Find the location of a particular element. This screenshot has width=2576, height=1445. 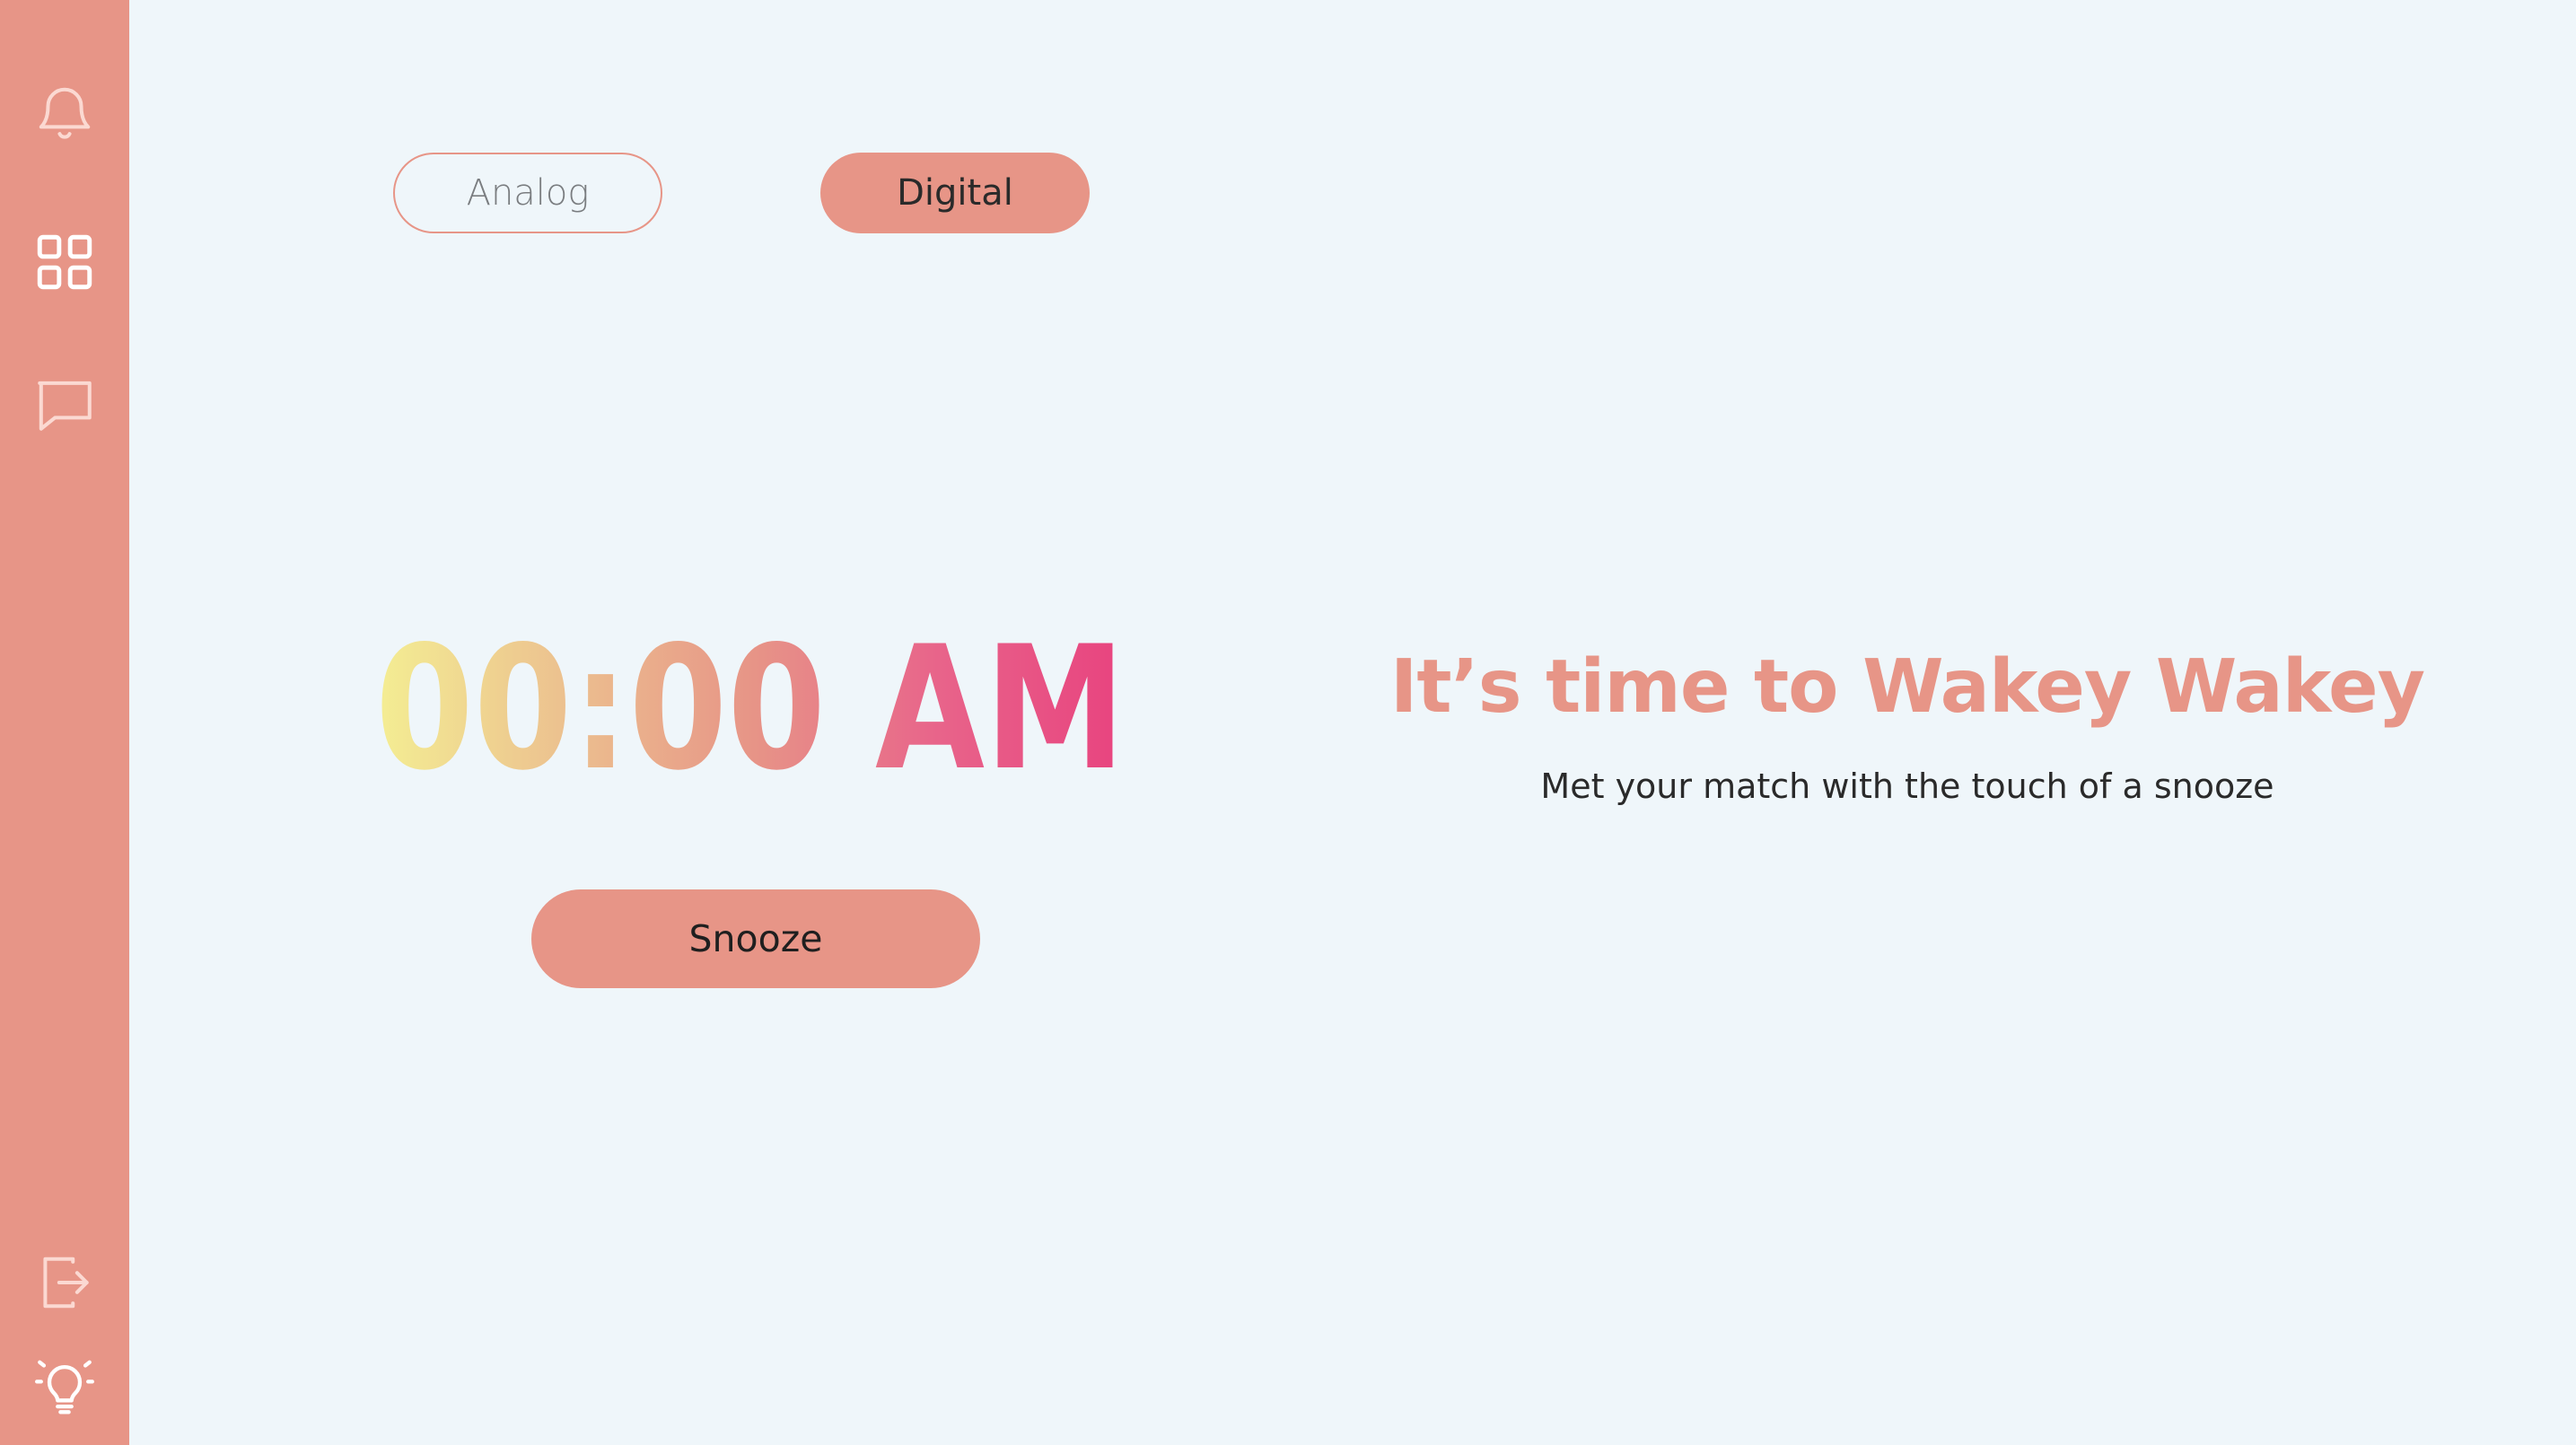

digital-clock-display: 00:00 AM is located at coordinates (756, 689).